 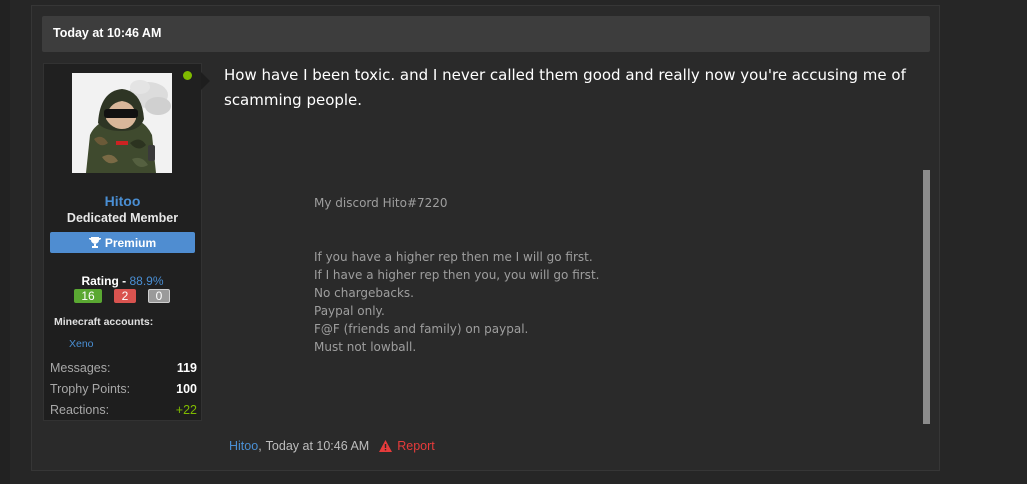 What do you see at coordinates (365, 347) in the screenshot?
I see `signature-rule: Must not lowball.` at bounding box center [365, 347].